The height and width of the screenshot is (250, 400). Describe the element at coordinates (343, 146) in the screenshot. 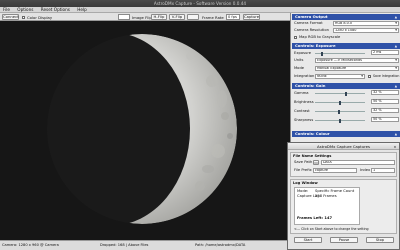

I see `dialog-title: AstroDMx Capture Captures` at that location.